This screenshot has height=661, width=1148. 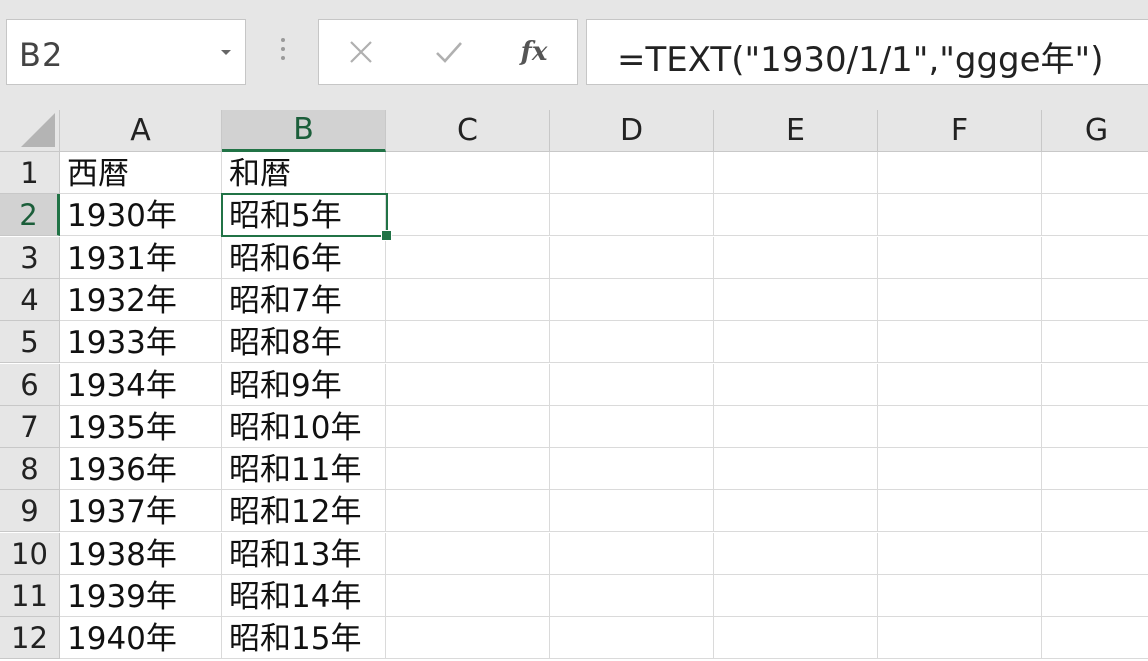 I want to click on cell-g7, so click(x=1095, y=427).